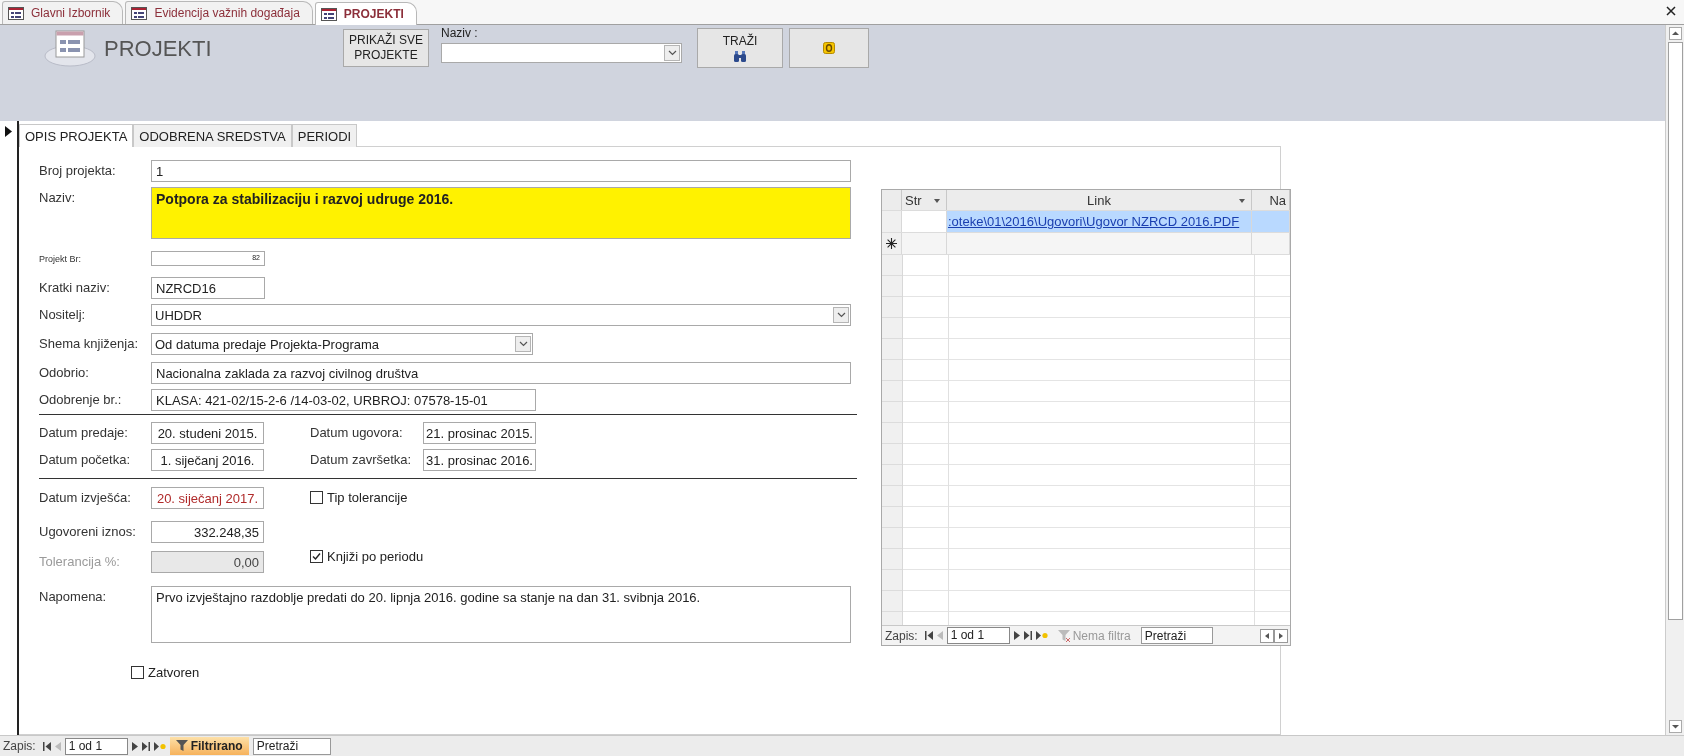 Image resolution: width=1684 pixels, height=756 pixels. Describe the element at coordinates (73, 596) in the screenshot. I see `field-label: Napomena:` at that location.